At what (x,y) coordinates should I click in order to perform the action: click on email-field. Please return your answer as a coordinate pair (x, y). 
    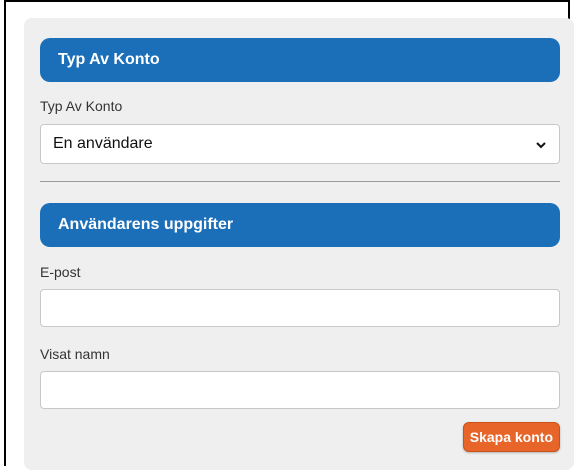
    Looking at the image, I should click on (300, 308).